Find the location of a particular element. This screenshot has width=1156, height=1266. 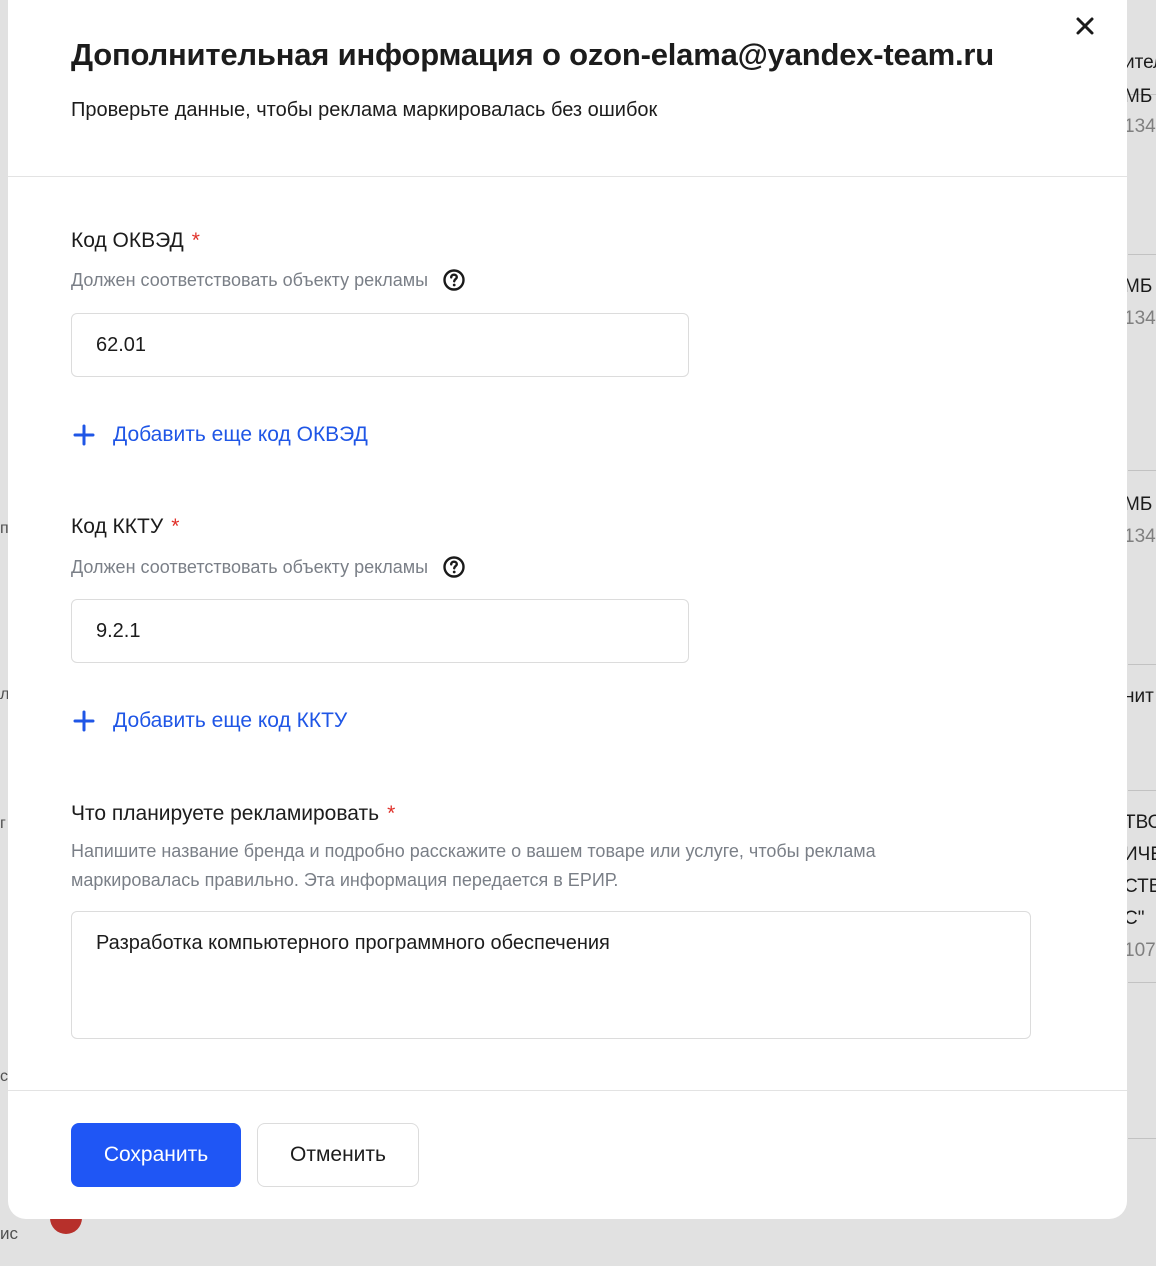

cancel-button: Отменить is located at coordinates (338, 1155).